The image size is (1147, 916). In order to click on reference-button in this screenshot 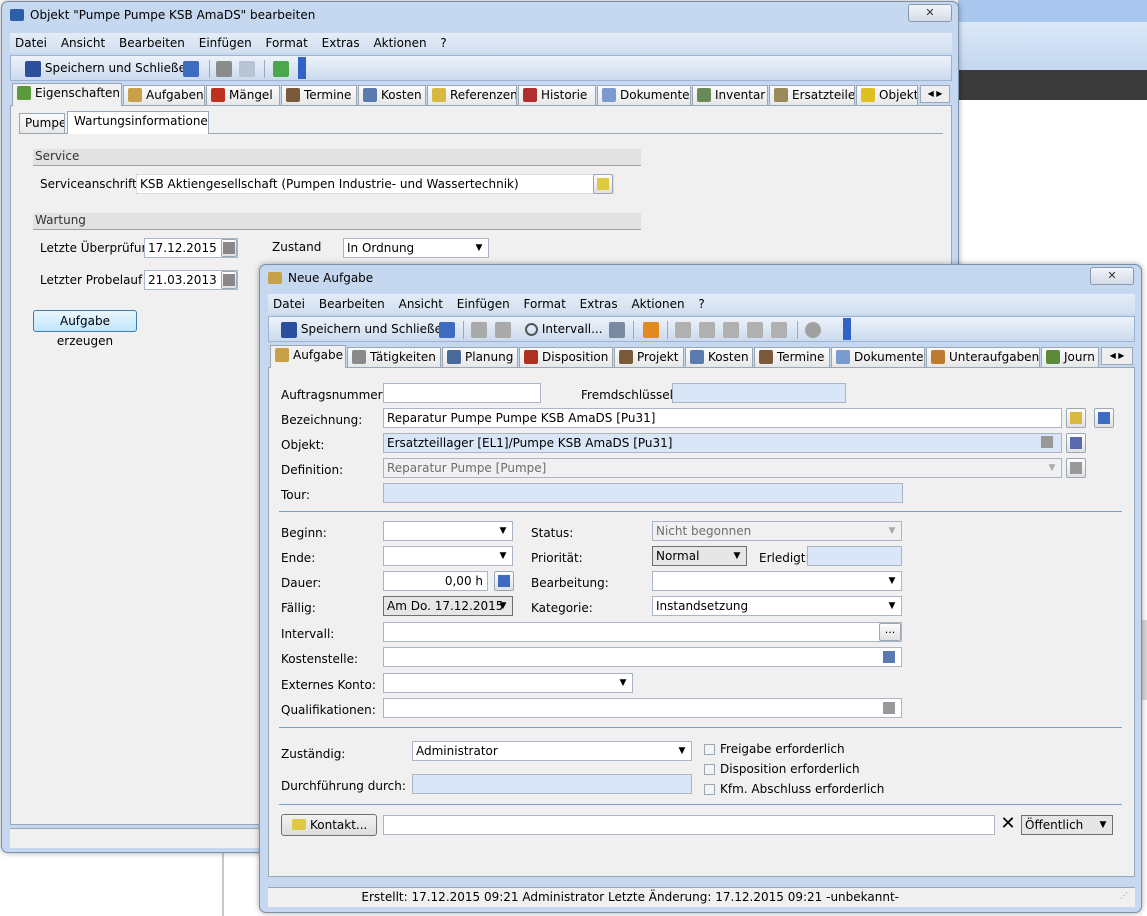, I will do `click(1076, 418)`.